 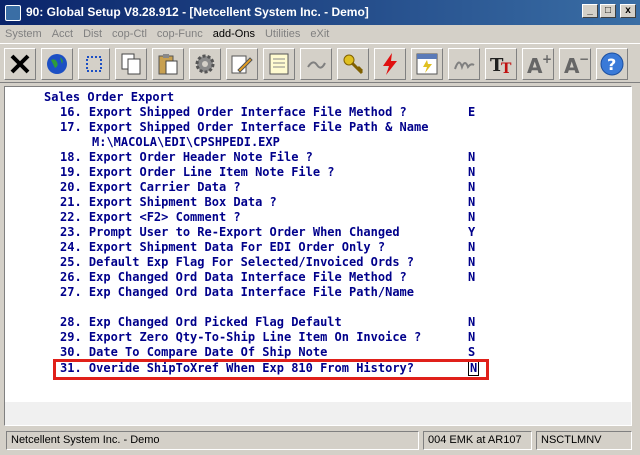 I want to click on option-21-value: N, so click(x=471, y=202).